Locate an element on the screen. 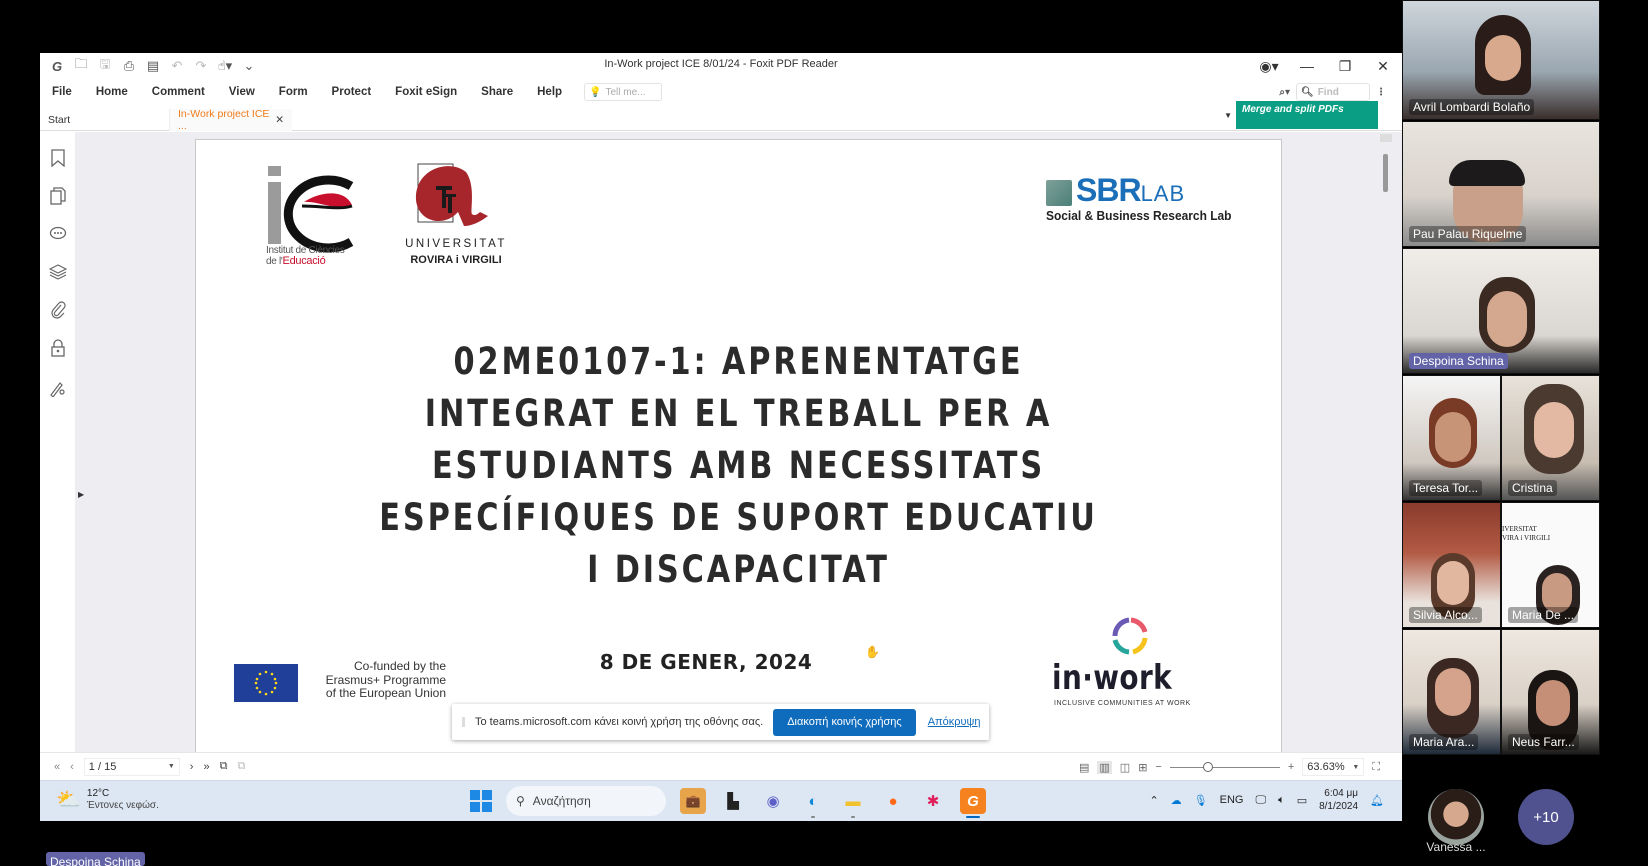 This screenshot has height=866, width=1648. scrollbar-thumb is located at coordinates (1385, 173).